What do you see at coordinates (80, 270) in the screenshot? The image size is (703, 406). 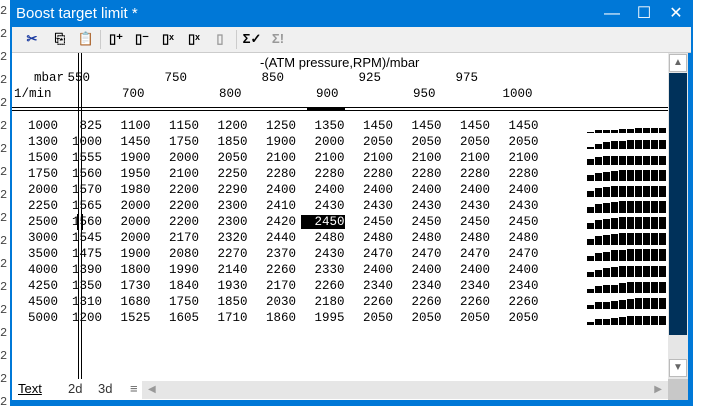 I see `table-cell: 1390` at bounding box center [80, 270].